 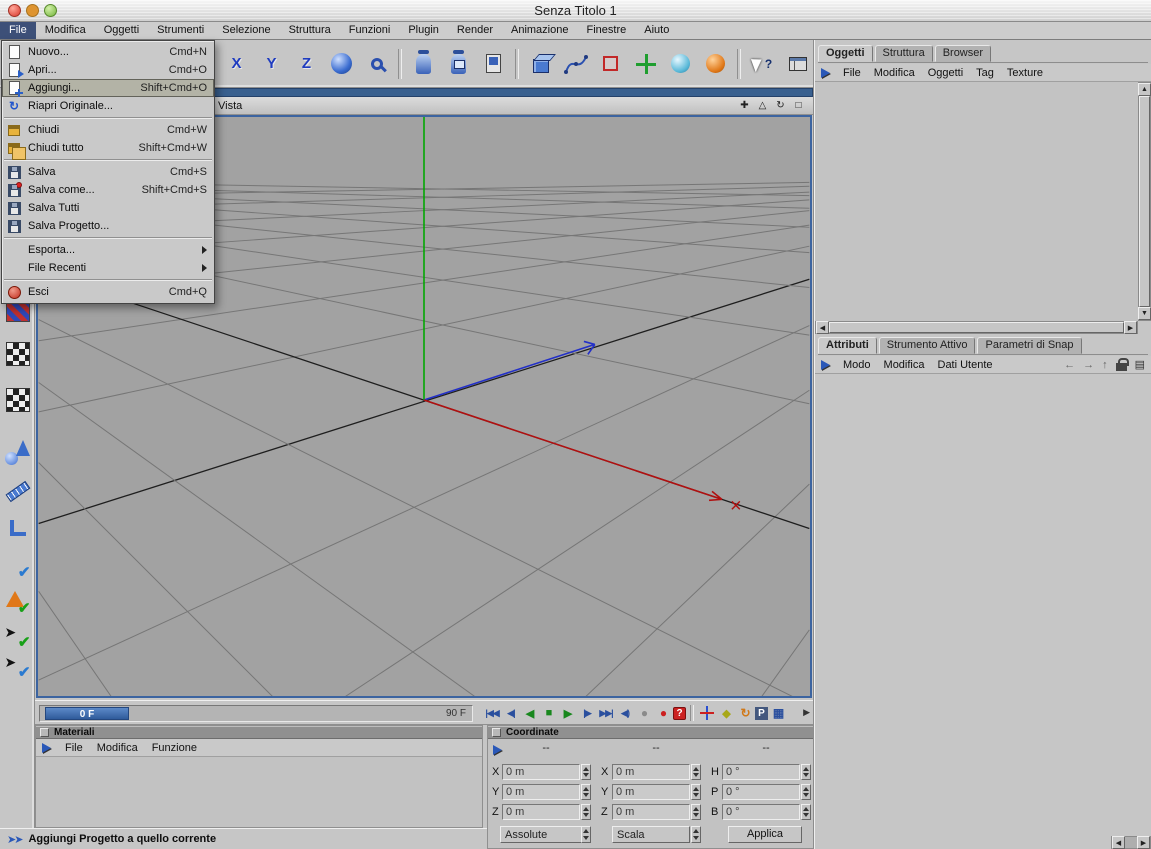 What do you see at coordinates (806, 812) in the screenshot?
I see `rot-b-stepper` at bounding box center [806, 812].